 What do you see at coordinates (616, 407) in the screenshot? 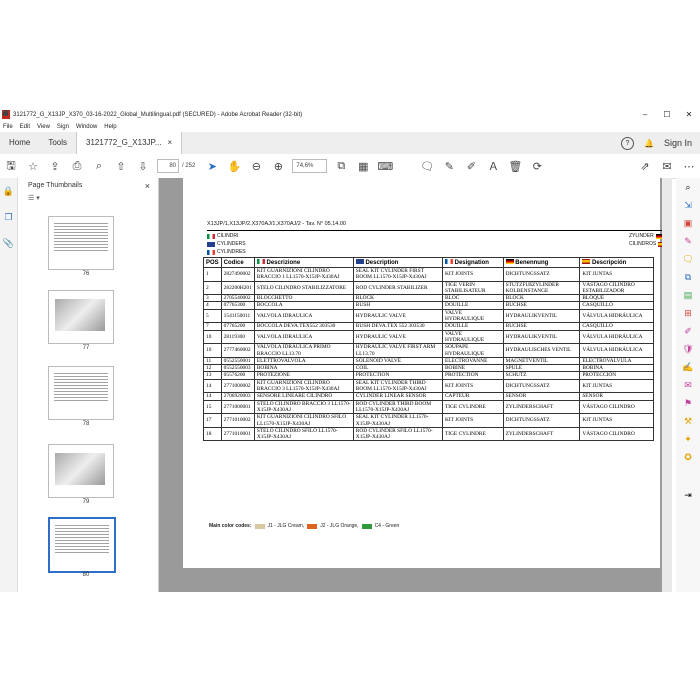
I see `table-cell: VÁSTAGO CILINDRO` at bounding box center [616, 407].